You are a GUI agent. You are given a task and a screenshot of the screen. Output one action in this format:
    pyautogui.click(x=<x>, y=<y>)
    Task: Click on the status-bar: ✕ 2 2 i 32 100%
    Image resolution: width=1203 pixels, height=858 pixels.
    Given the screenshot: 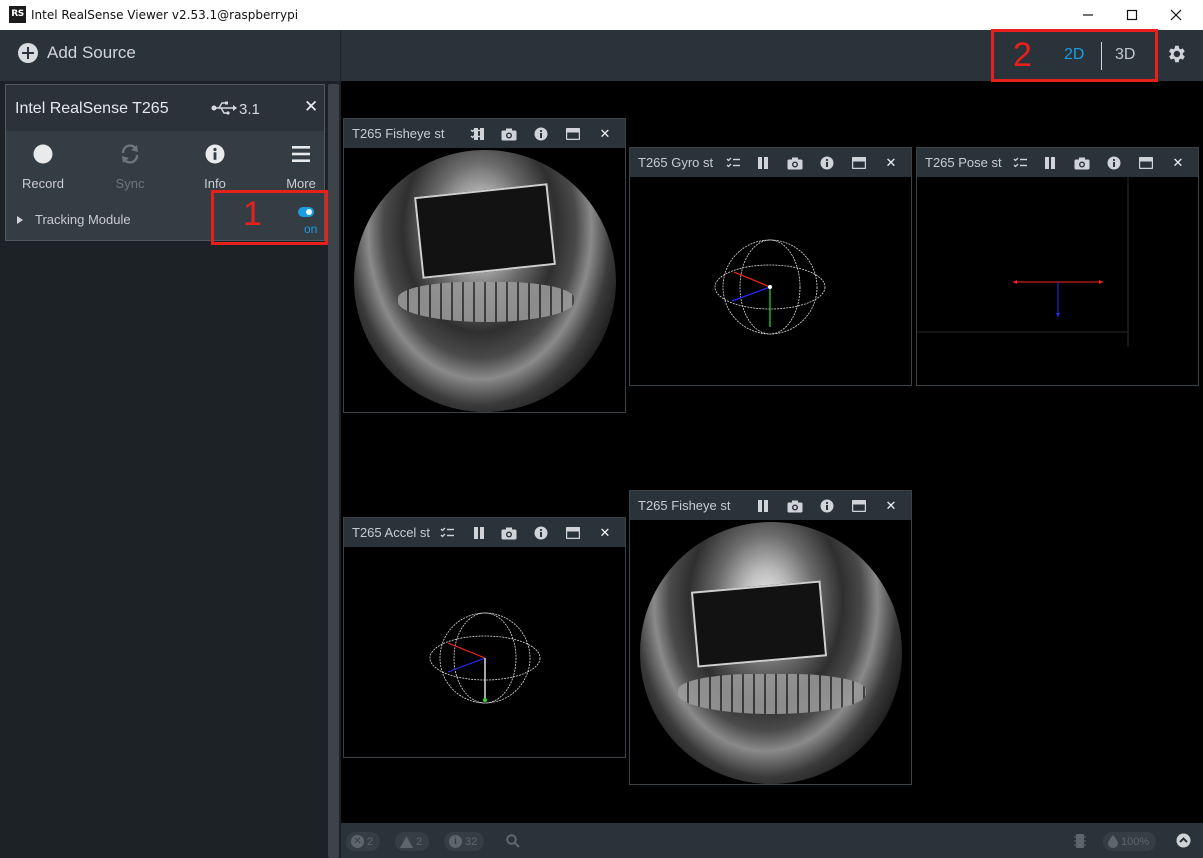 What is the action you would take?
    pyautogui.click(x=772, y=840)
    